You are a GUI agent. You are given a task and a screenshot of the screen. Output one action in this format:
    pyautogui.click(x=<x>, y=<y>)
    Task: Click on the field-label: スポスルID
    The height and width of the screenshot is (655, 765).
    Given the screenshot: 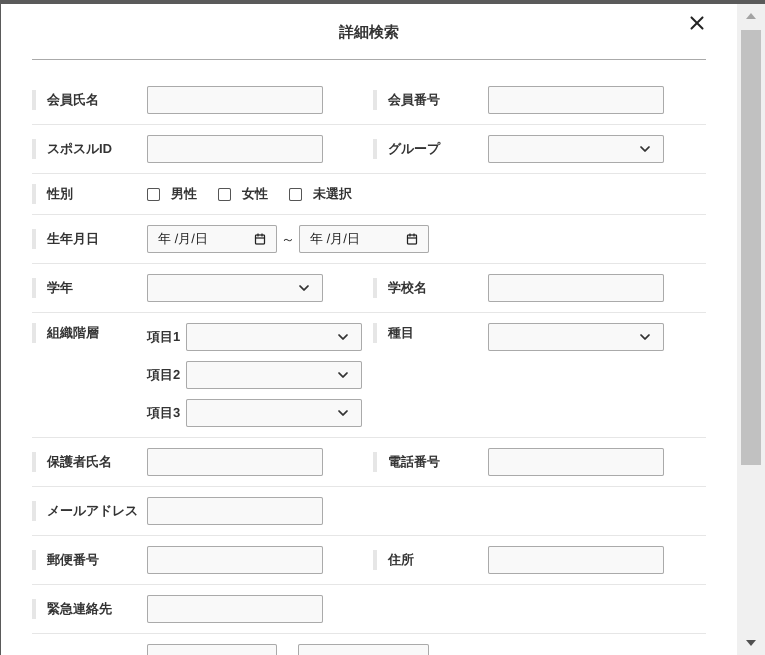 What is the action you would take?
    pyautogui.click(x=79, y=149)
    